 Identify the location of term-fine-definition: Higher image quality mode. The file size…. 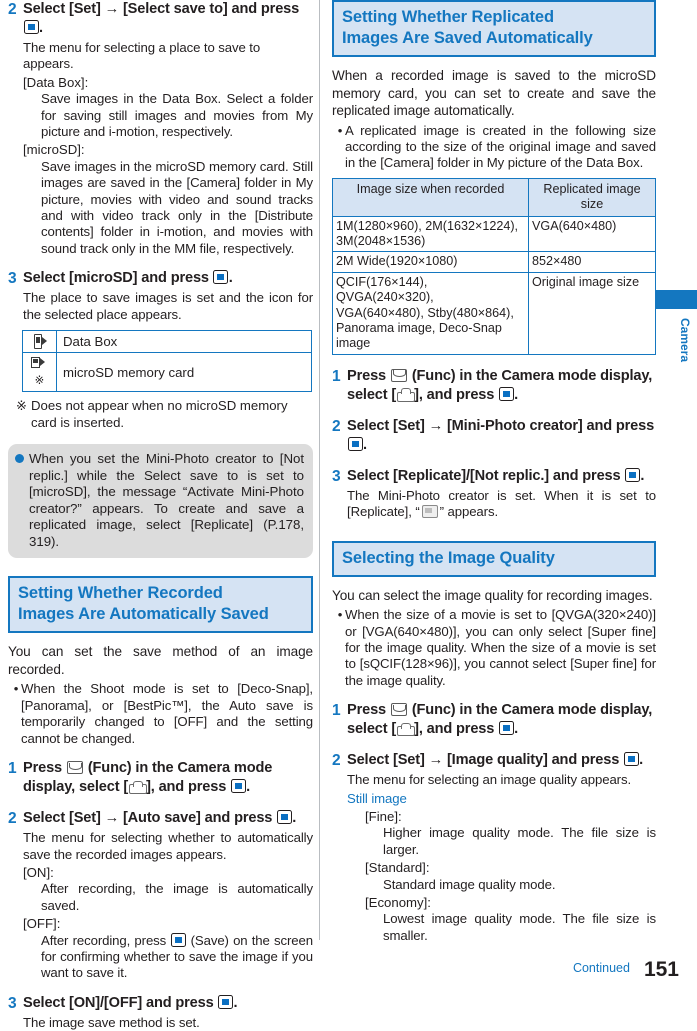
(519, 841).